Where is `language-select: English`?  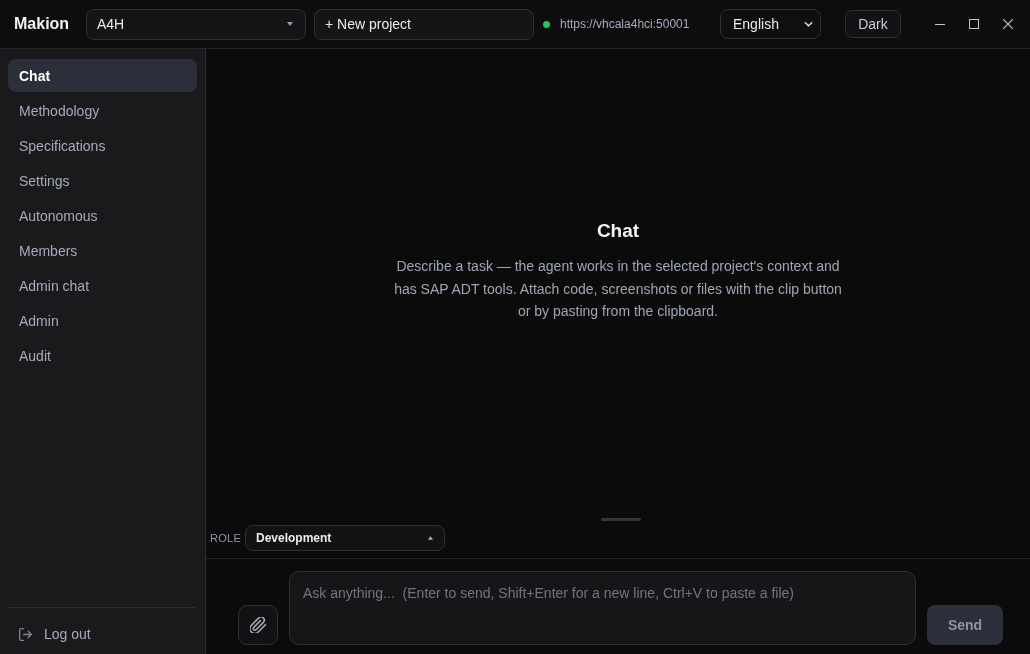 language-select: English is located at coordinates (770, 24).